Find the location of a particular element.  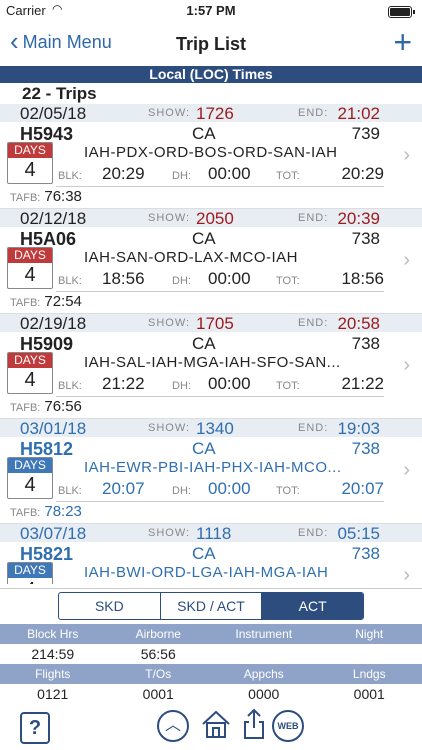

tafb-row: TAFB: 76:56 is located at coordinates (46, 406).